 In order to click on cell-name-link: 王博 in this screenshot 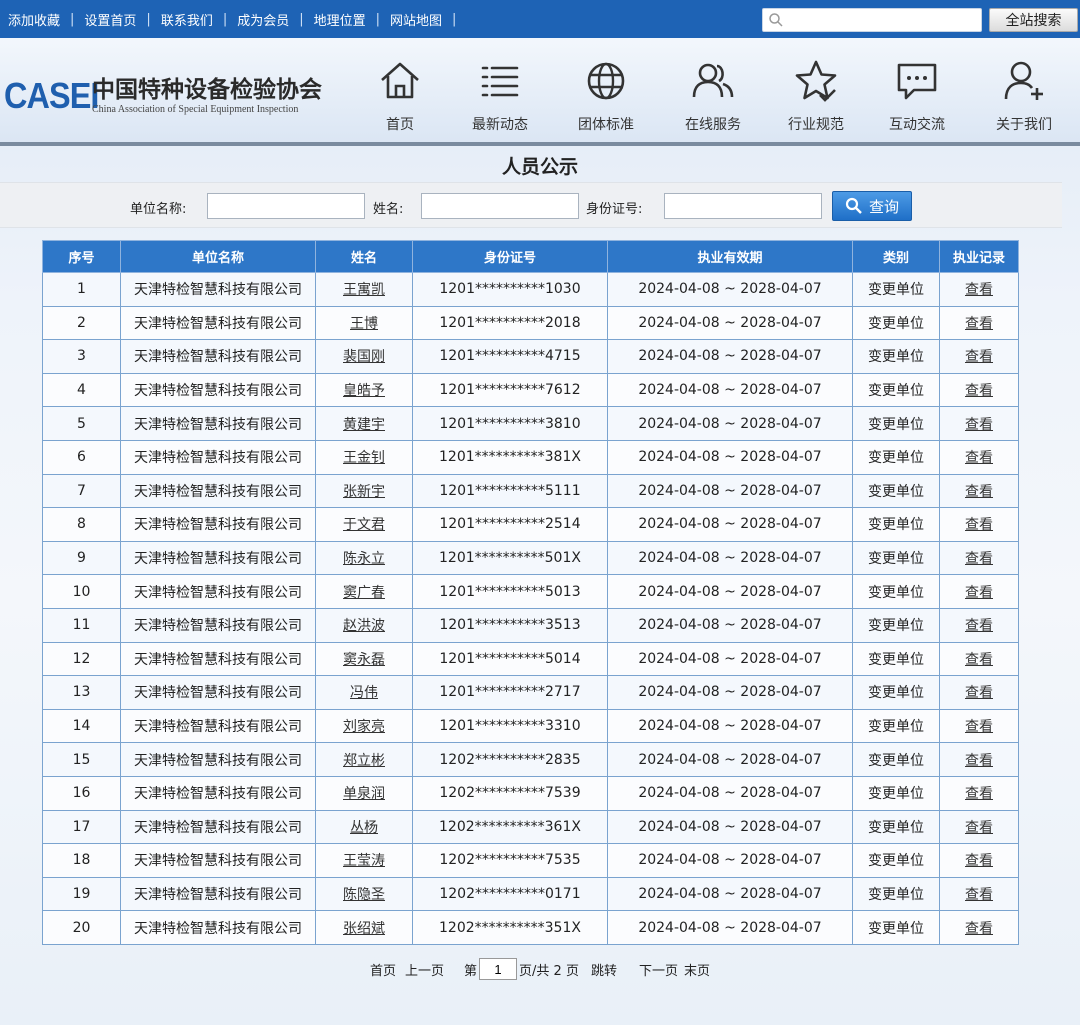, I will do `click(364, 324)`.